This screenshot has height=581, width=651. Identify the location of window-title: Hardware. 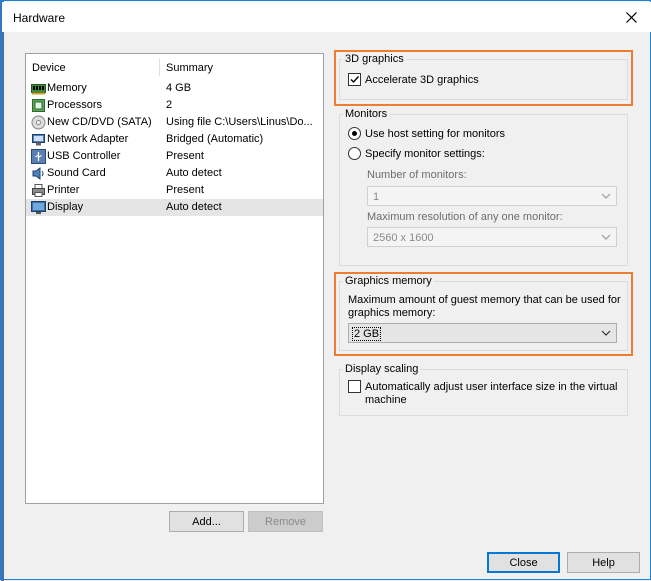
(39, 18).